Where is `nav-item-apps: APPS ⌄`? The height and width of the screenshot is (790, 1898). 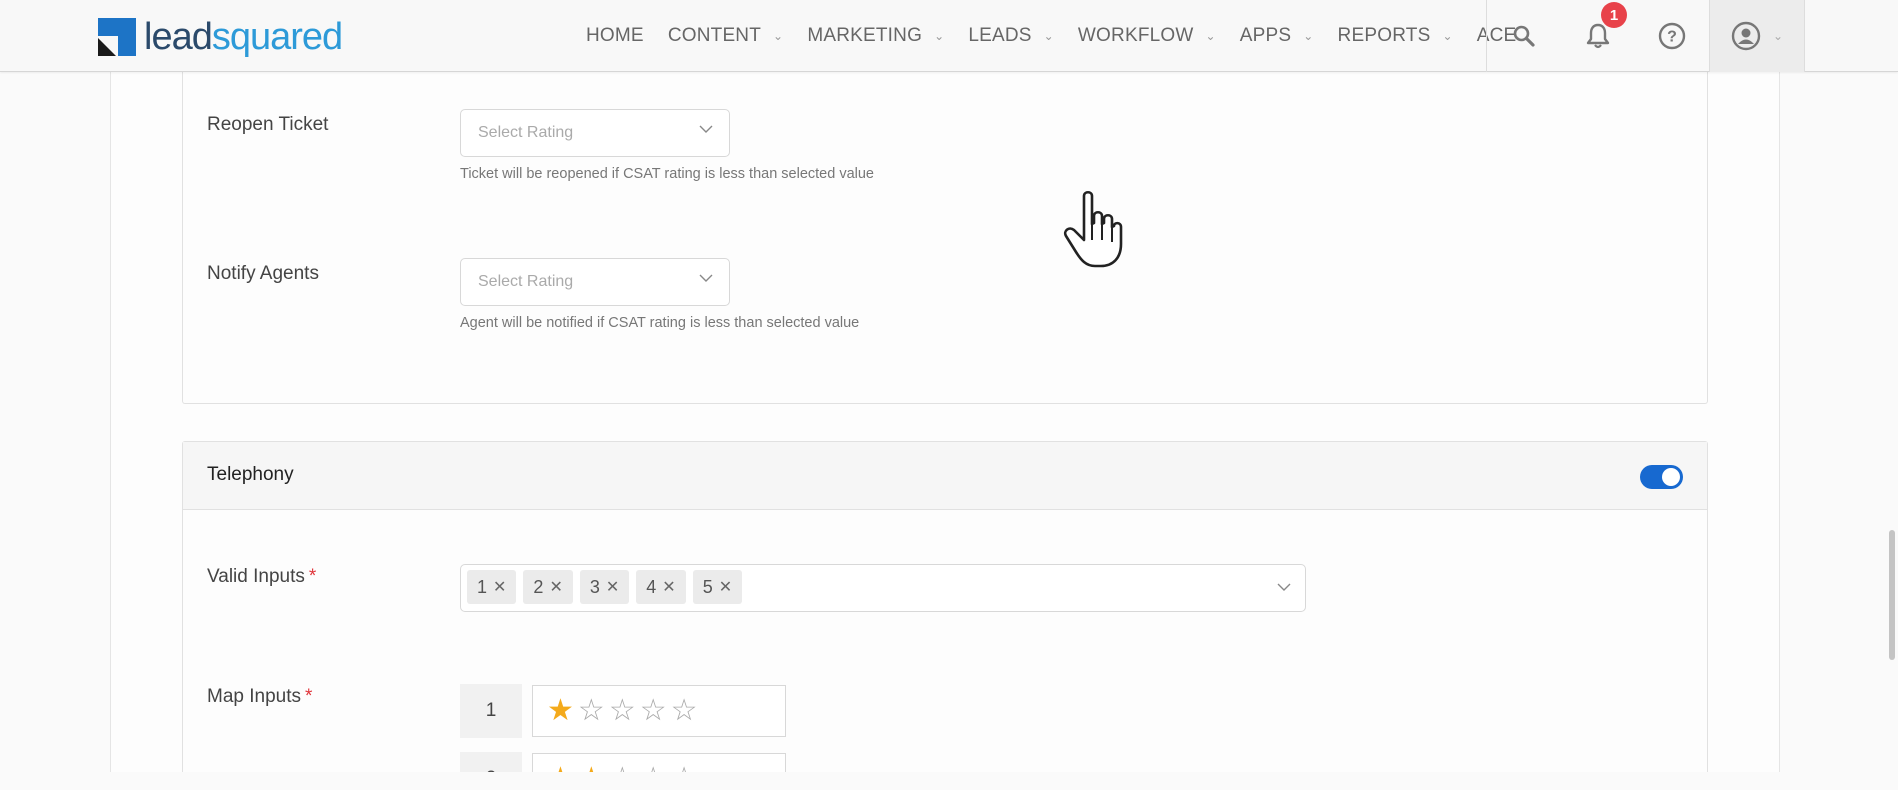
nav-item-apps: APPS ⌄ is located at coordinates (1277, 36).